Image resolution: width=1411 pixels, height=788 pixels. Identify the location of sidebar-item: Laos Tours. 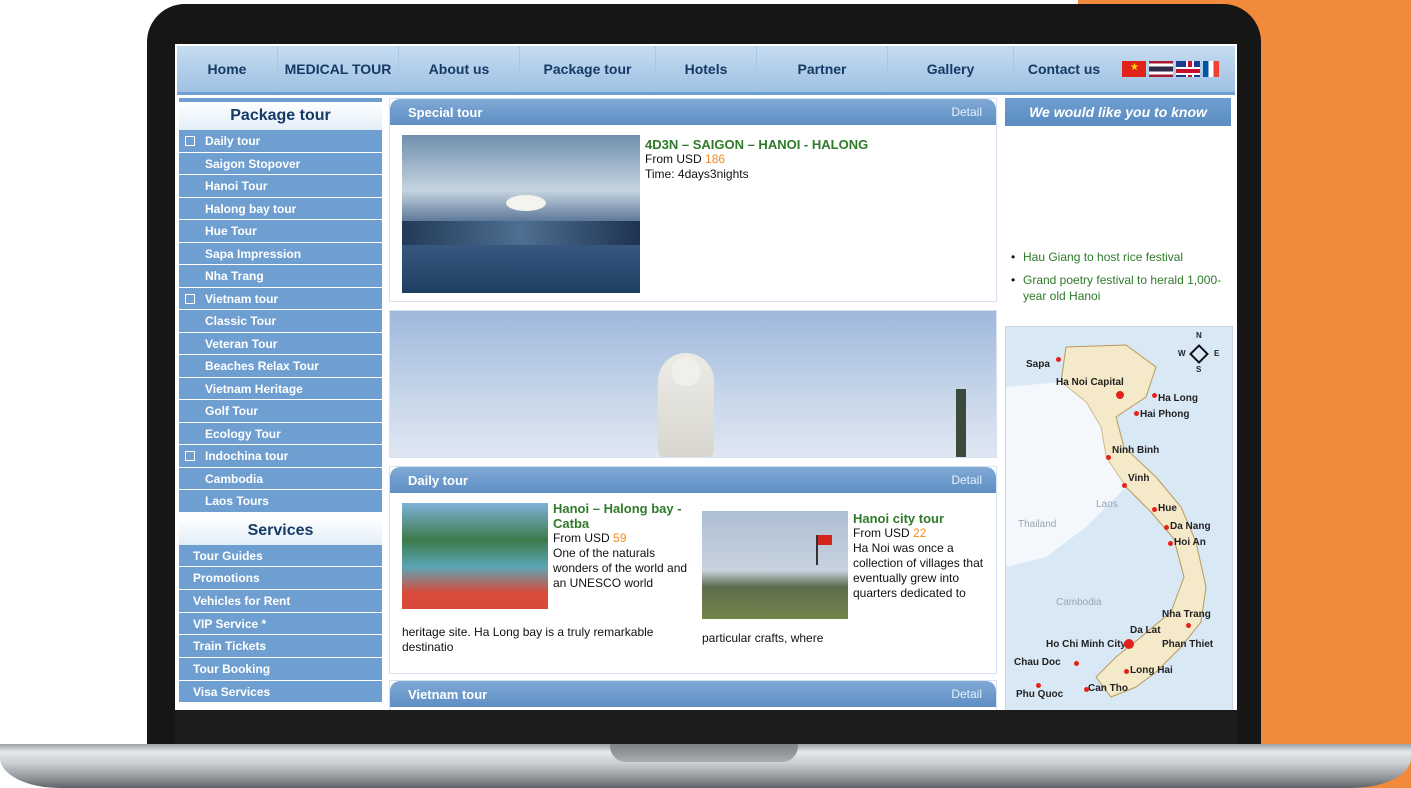
(280, 501).